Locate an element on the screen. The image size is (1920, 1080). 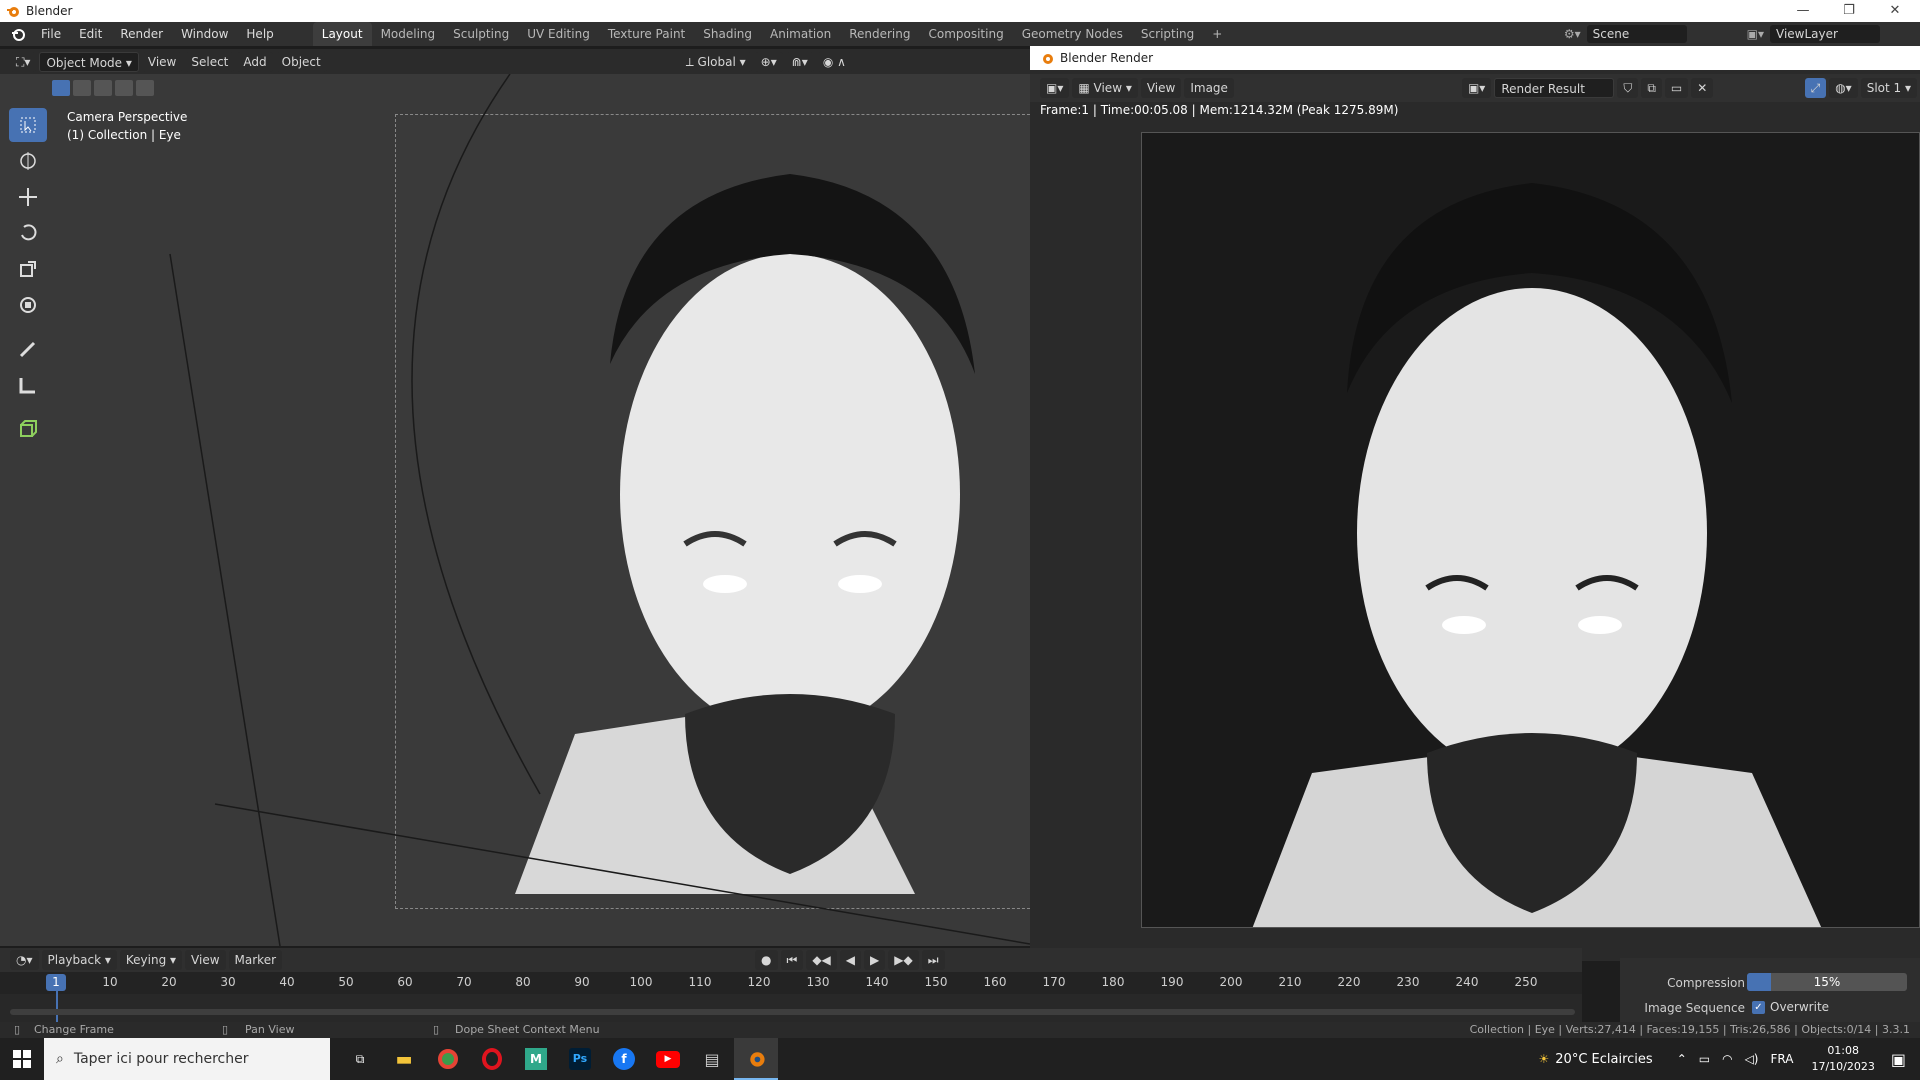
notification-icon: ▣ is located at coordinates (1898, 1059).